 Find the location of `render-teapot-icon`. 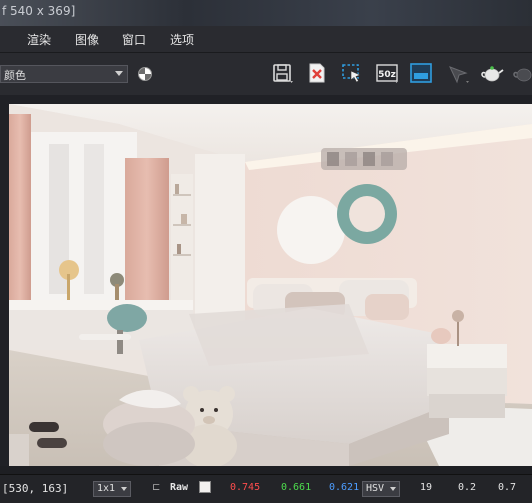

render-teapot-icon is located at coordinates (492, 74).